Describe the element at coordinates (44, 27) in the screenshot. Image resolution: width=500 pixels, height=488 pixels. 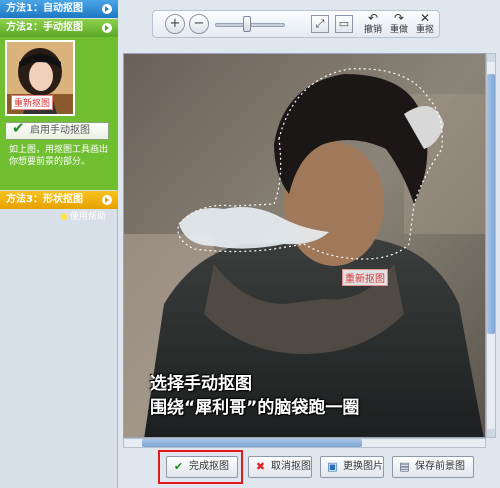
I see `method2-label: 方法2：手动抠图` at that location.